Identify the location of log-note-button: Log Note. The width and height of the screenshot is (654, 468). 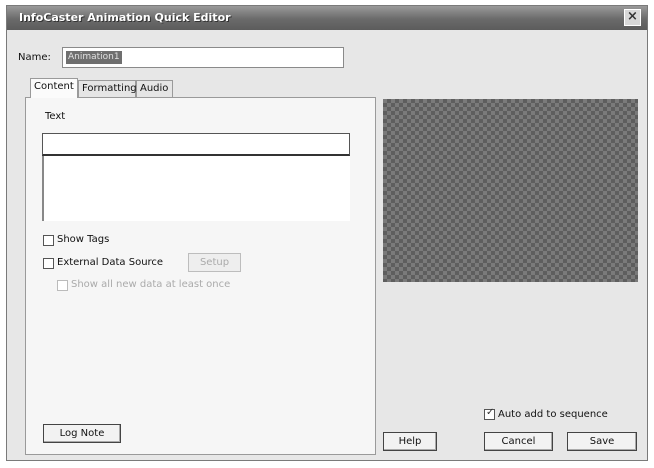
(82, 433).